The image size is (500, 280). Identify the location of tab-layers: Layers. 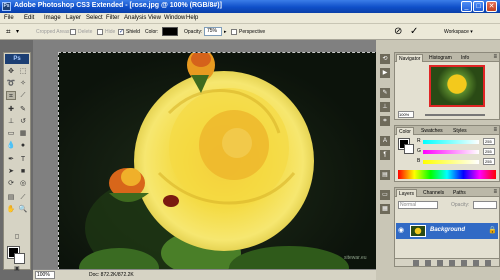
(407, 193).